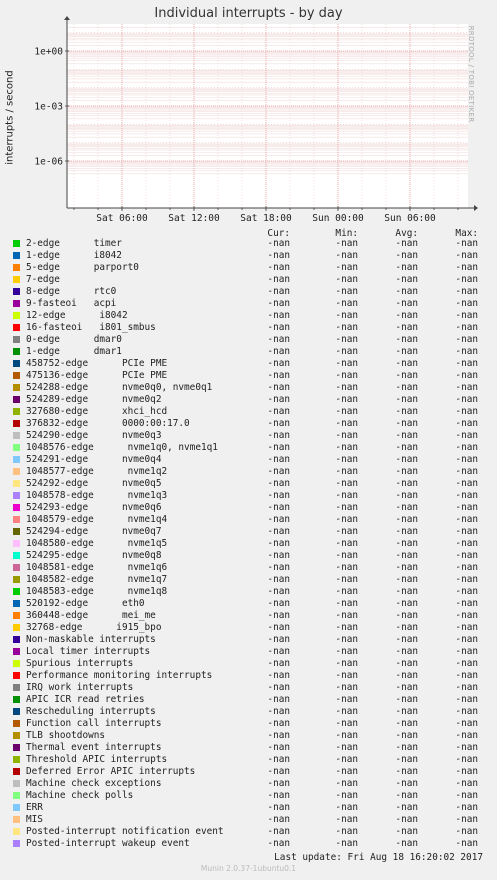 The height and width of the screenshot is (880, 497). What do you see at coordinates (248, 412) in the screenshot?
I see `legend-row: 327680-edge xhci_hcd -nan -nan -nan -nan` at bounding box center [248, 412].